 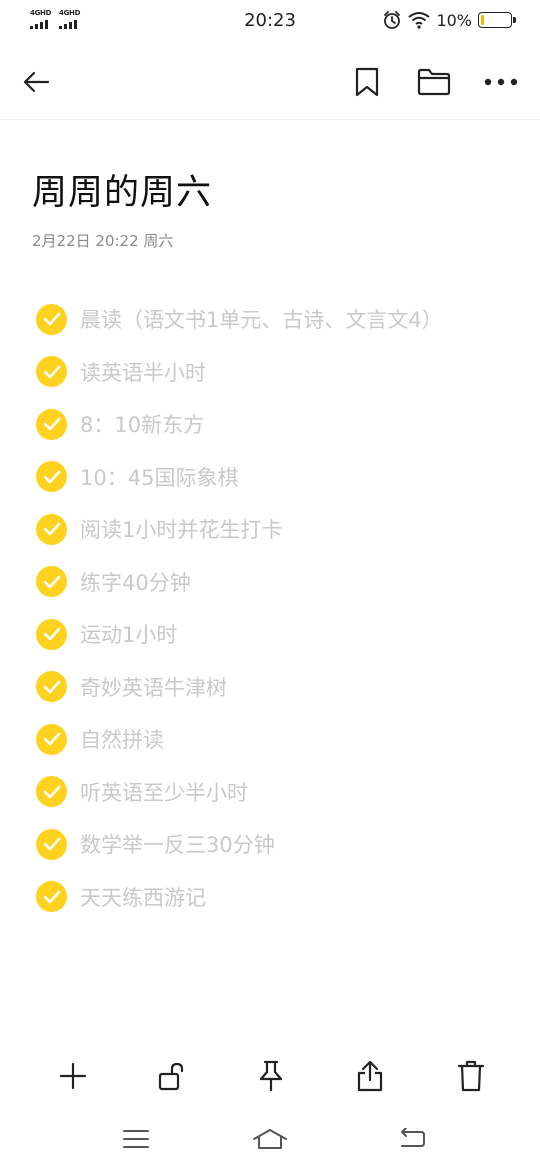 I want to click on back-icon, so click(x=413, y=1137).